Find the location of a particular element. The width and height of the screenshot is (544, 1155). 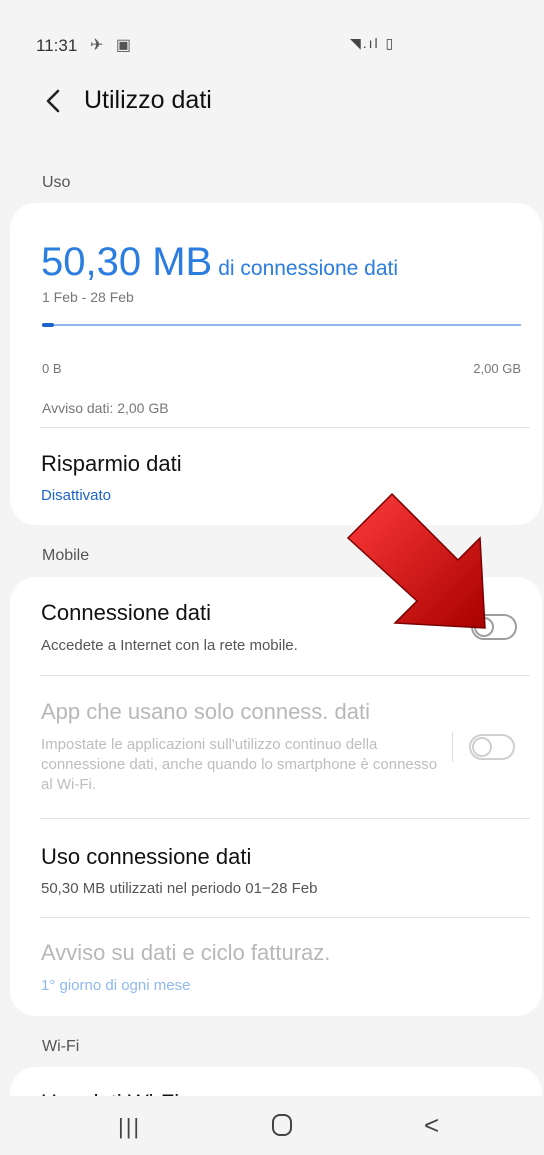

section-label-wifi: Wi-Fi is located at coordinates (61, 1046).